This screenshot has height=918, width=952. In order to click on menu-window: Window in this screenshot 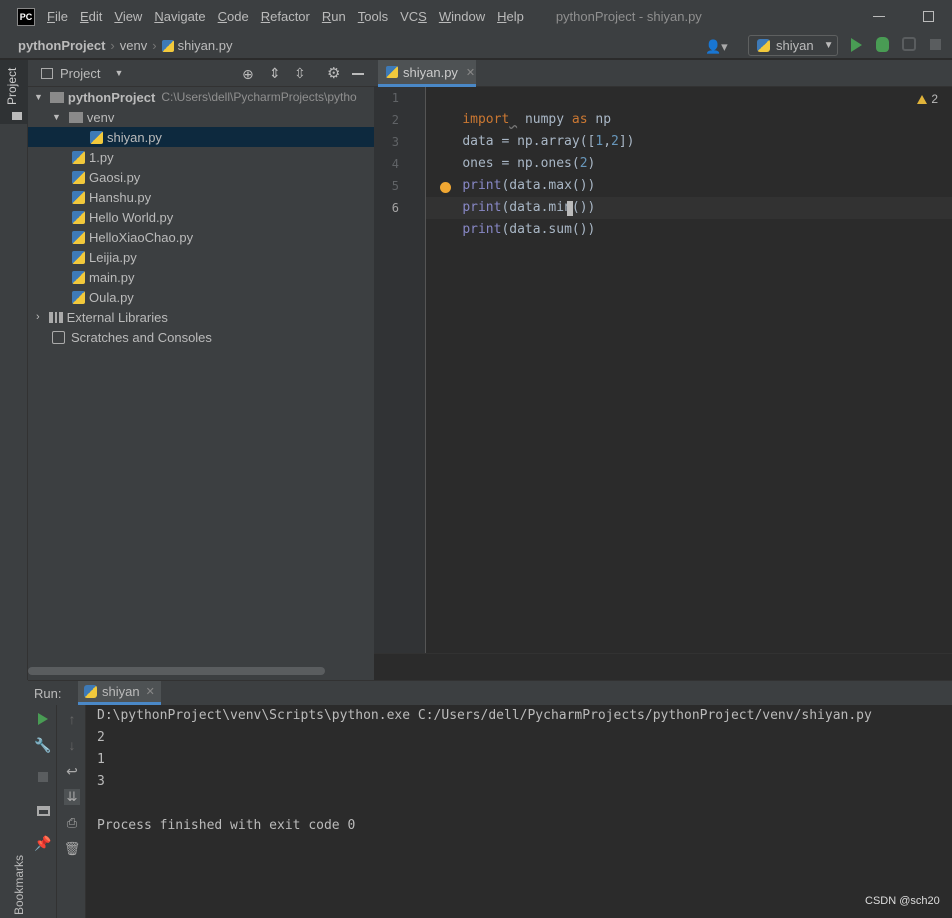, I will do `click(462, 16)`.